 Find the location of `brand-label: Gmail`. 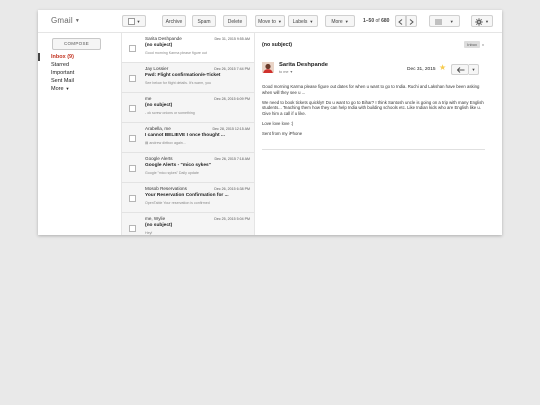

brand-label: Gmail is located at coordinates (62, 20).